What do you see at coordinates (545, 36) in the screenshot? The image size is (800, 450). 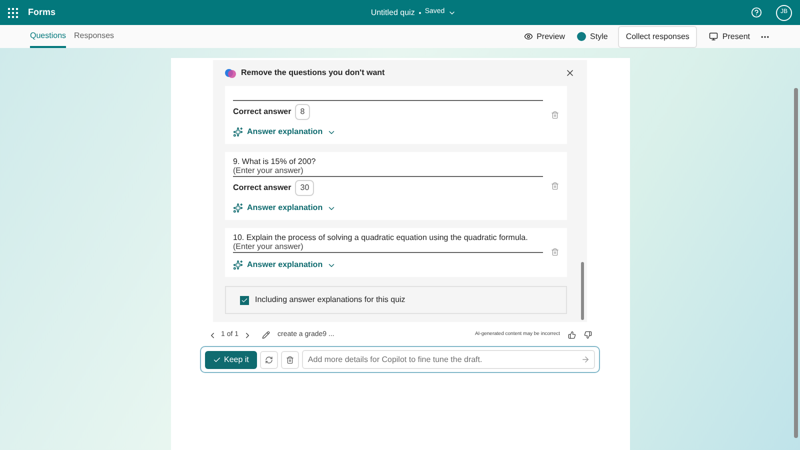 I see `preview-button: Preview` at bounding box center [545, 36].